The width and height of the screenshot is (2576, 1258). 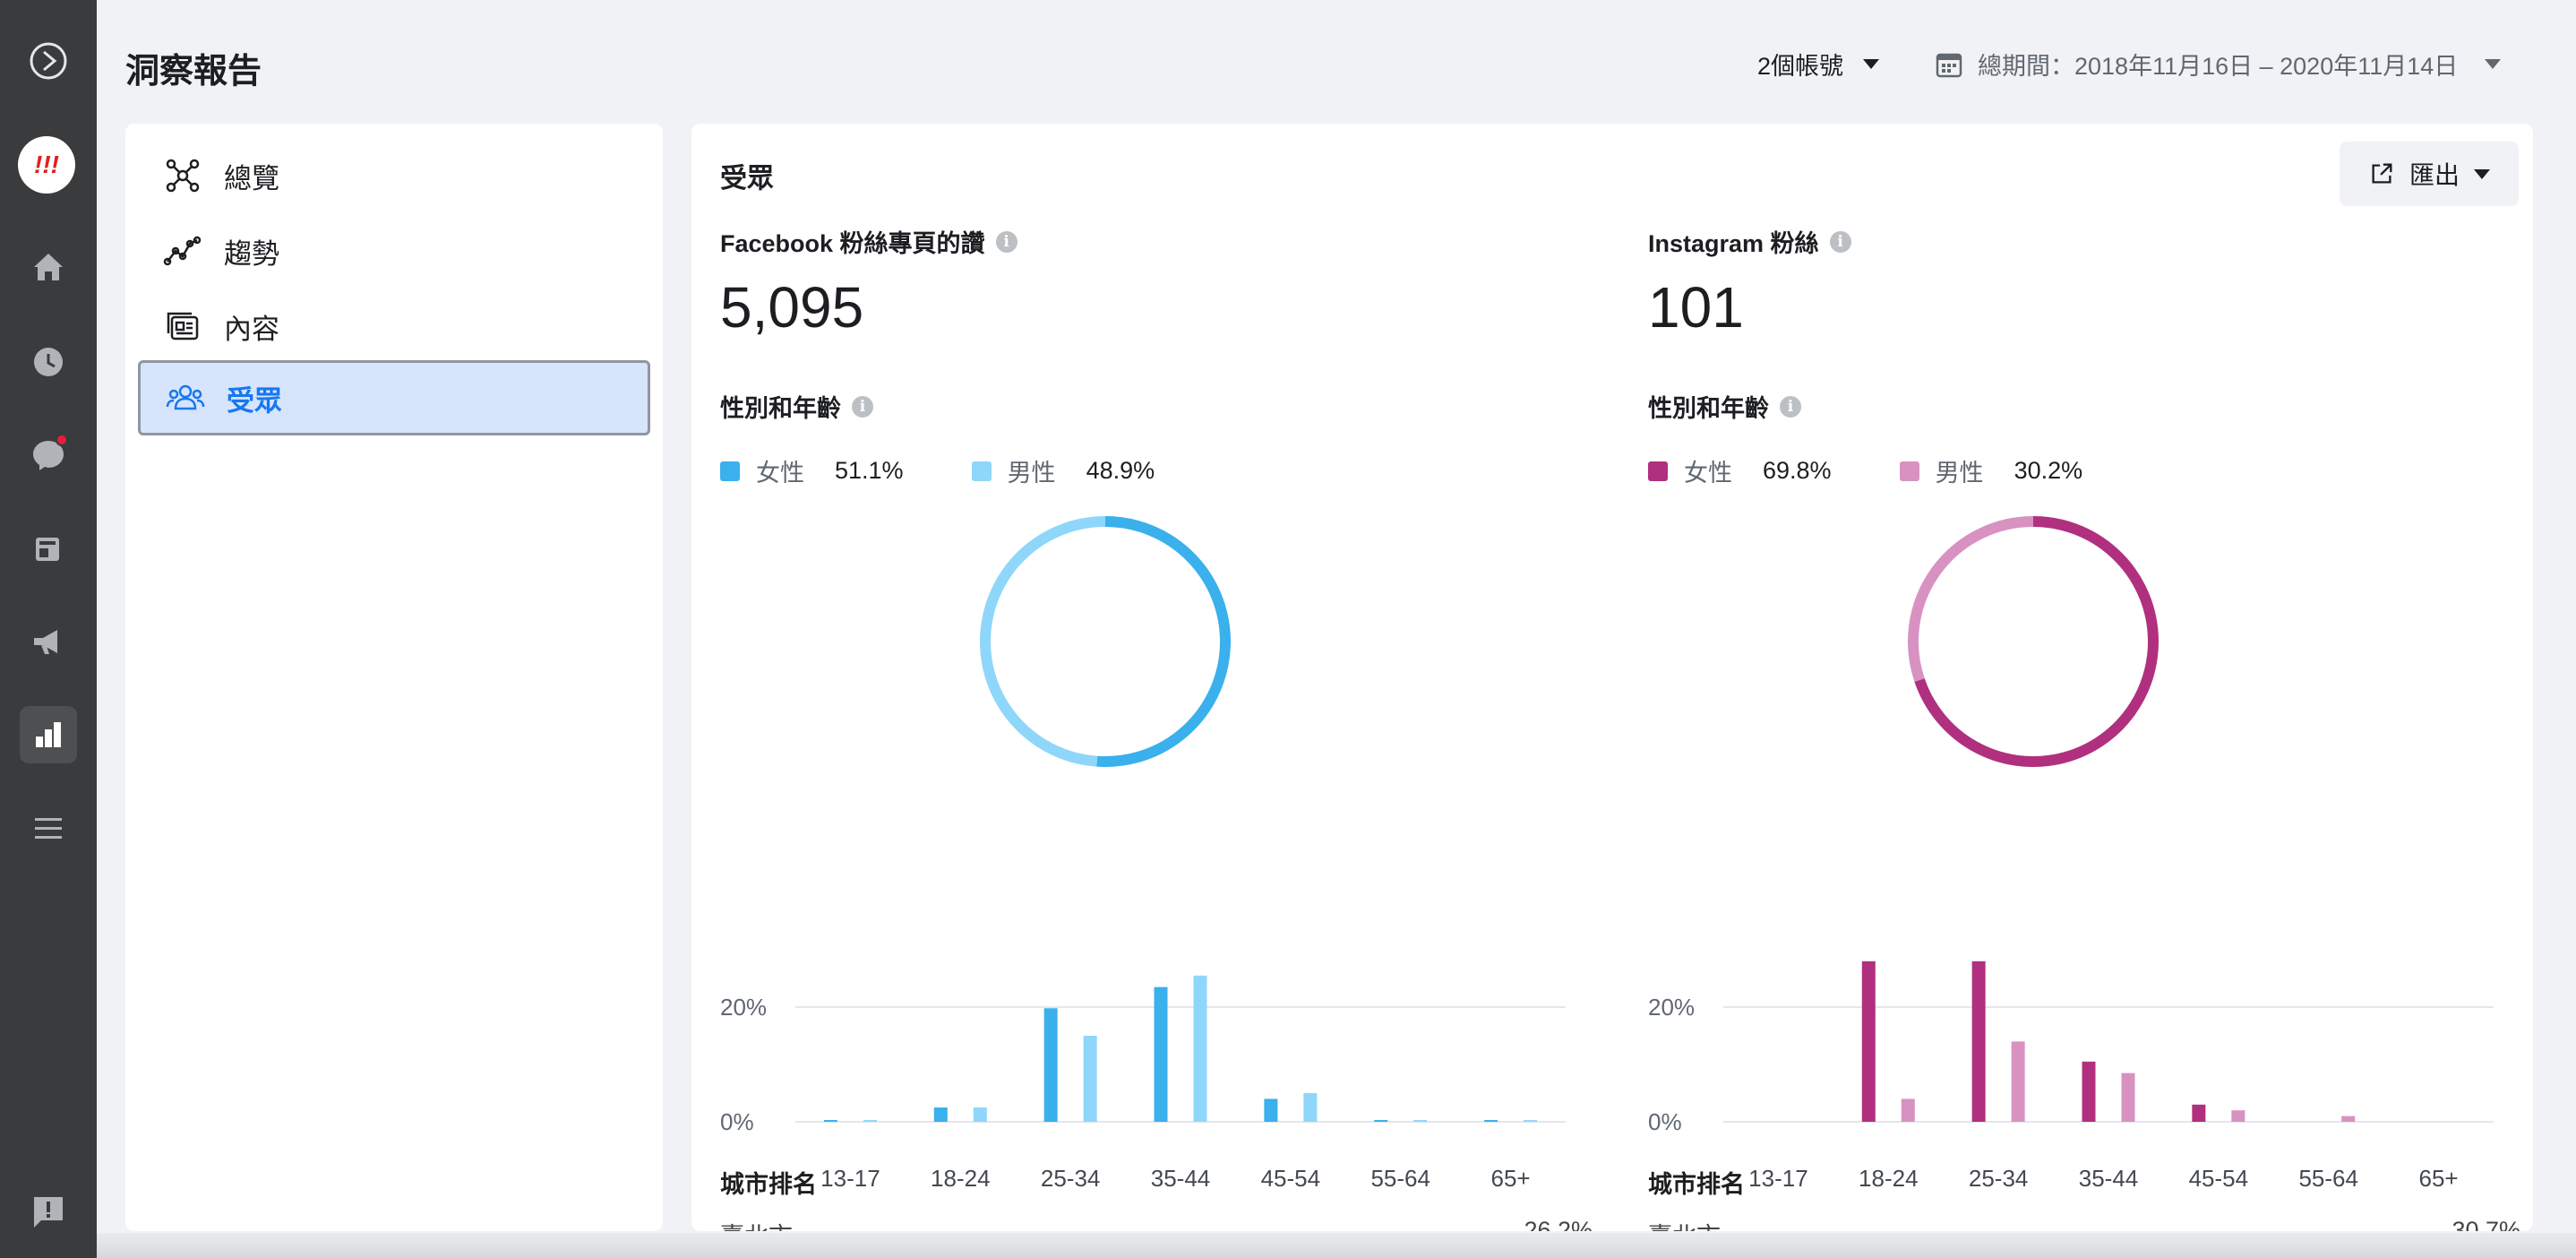 I want to click on clock-icon, so click(x=48, y=362).